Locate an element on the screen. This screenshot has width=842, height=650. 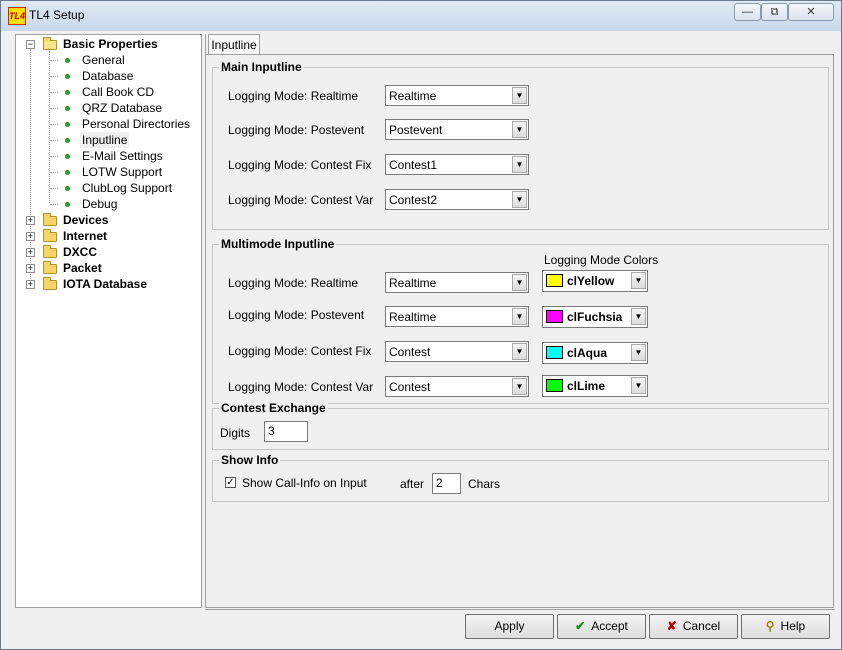
apply-button: Apply is located at coordinates (509, 626).